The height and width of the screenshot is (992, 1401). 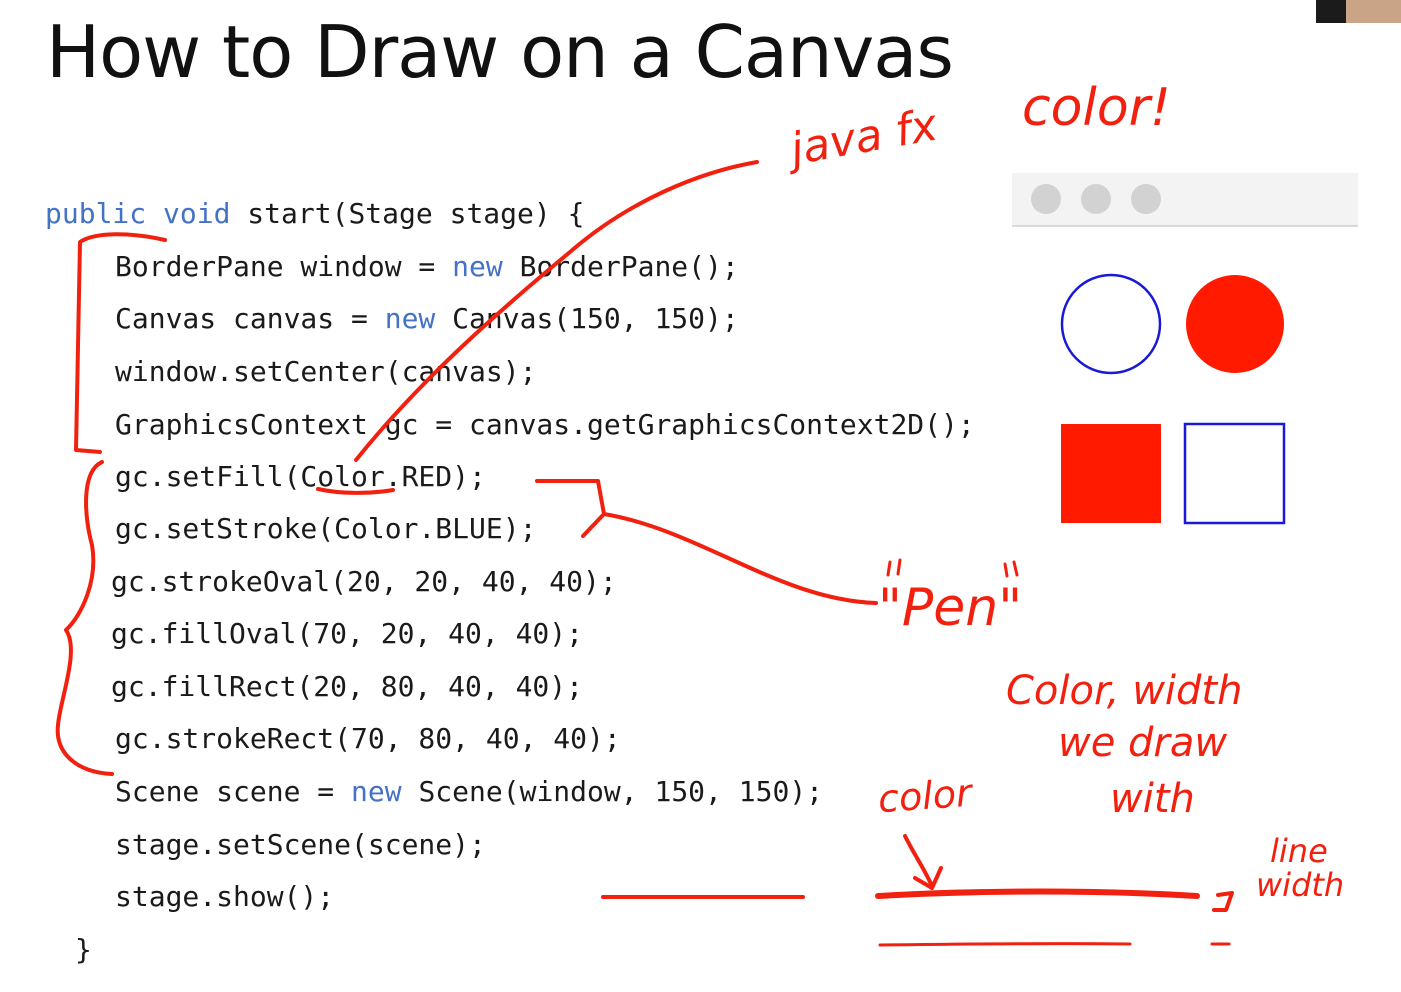 I want to click on width-tick, so click(x=1223, y=901).